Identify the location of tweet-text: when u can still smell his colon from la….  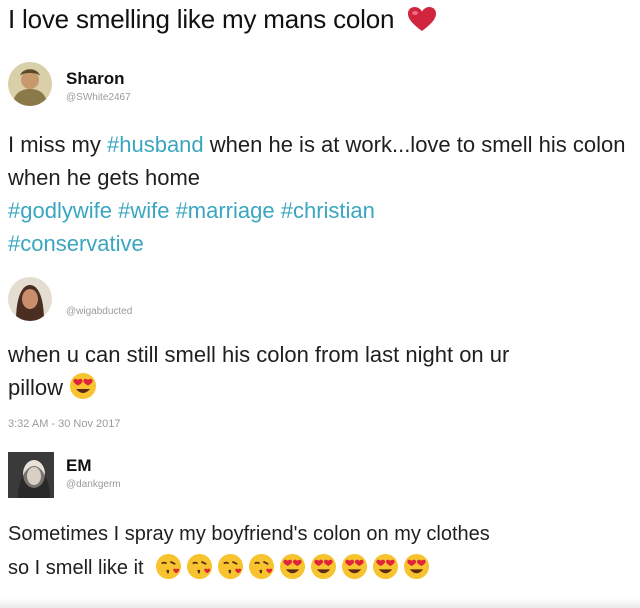
(278, 373).